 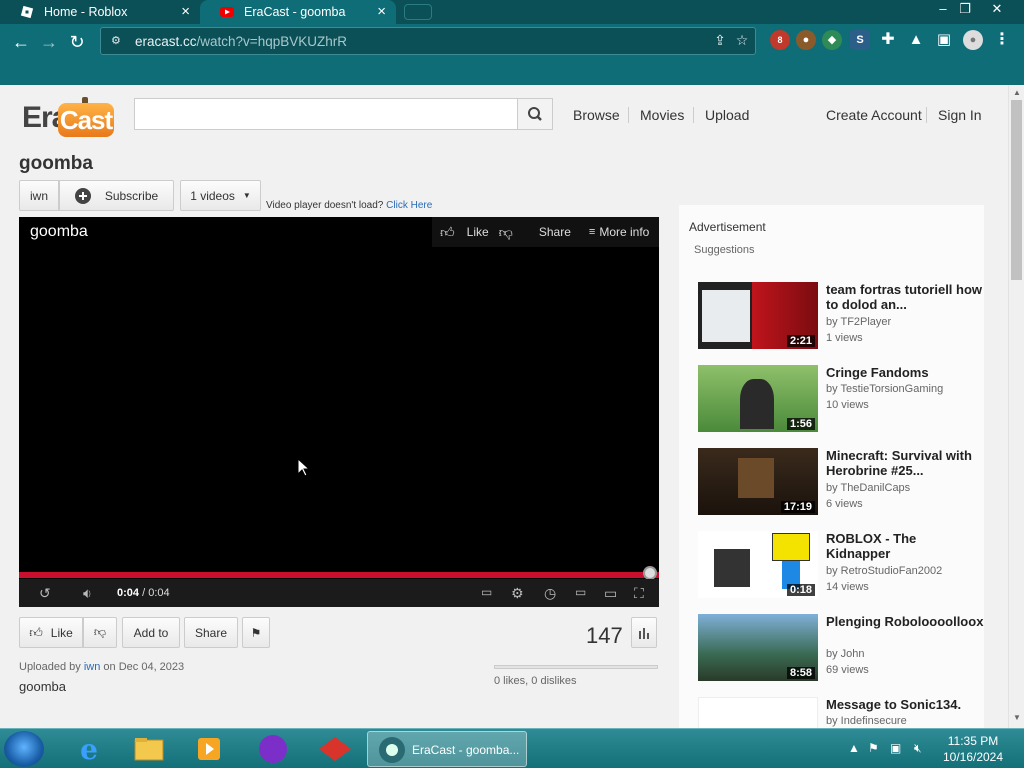 I want to click on settings-gear-icon: ⚙, so click(x=517, y=593).